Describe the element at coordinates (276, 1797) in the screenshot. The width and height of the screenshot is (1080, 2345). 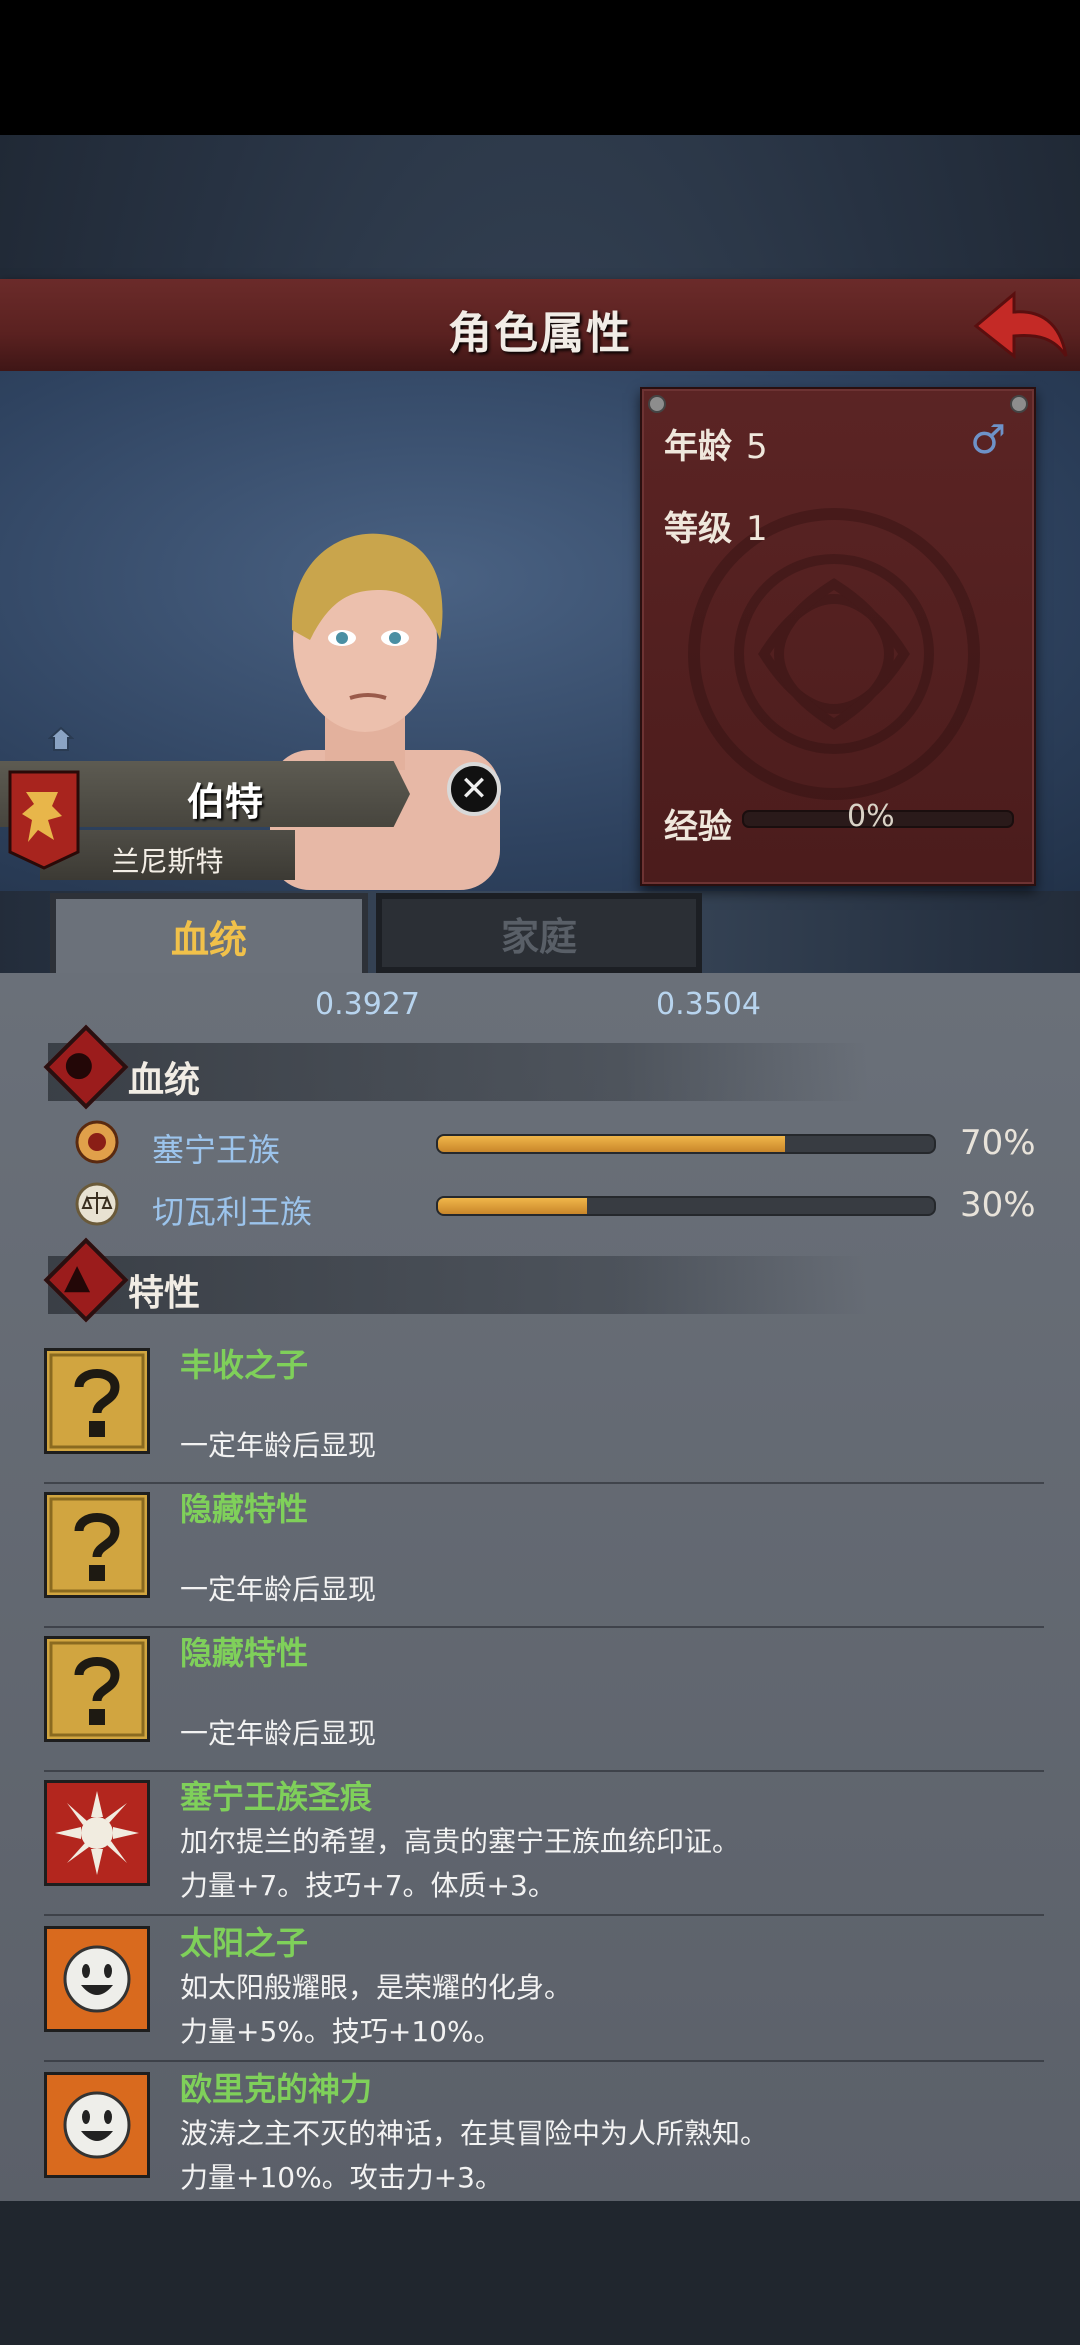
I see `trait-name: 塞宁王族圣痕` at that location.